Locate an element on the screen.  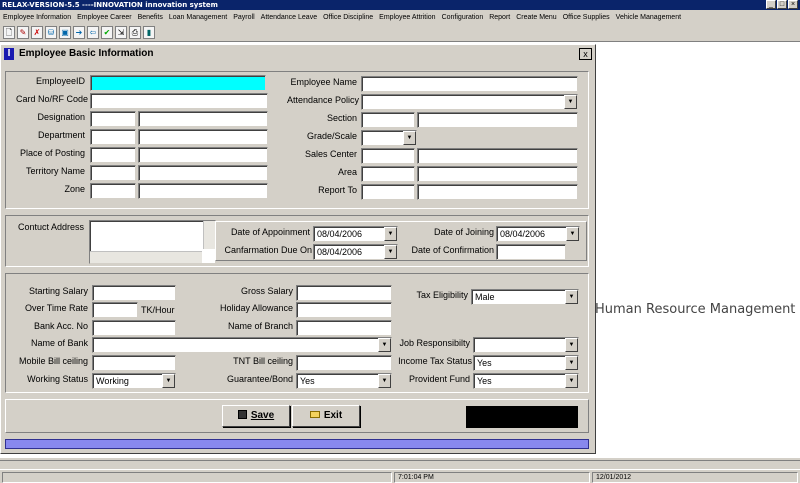
grade-scale-select: ▼ is located at coordinates (389, 138).